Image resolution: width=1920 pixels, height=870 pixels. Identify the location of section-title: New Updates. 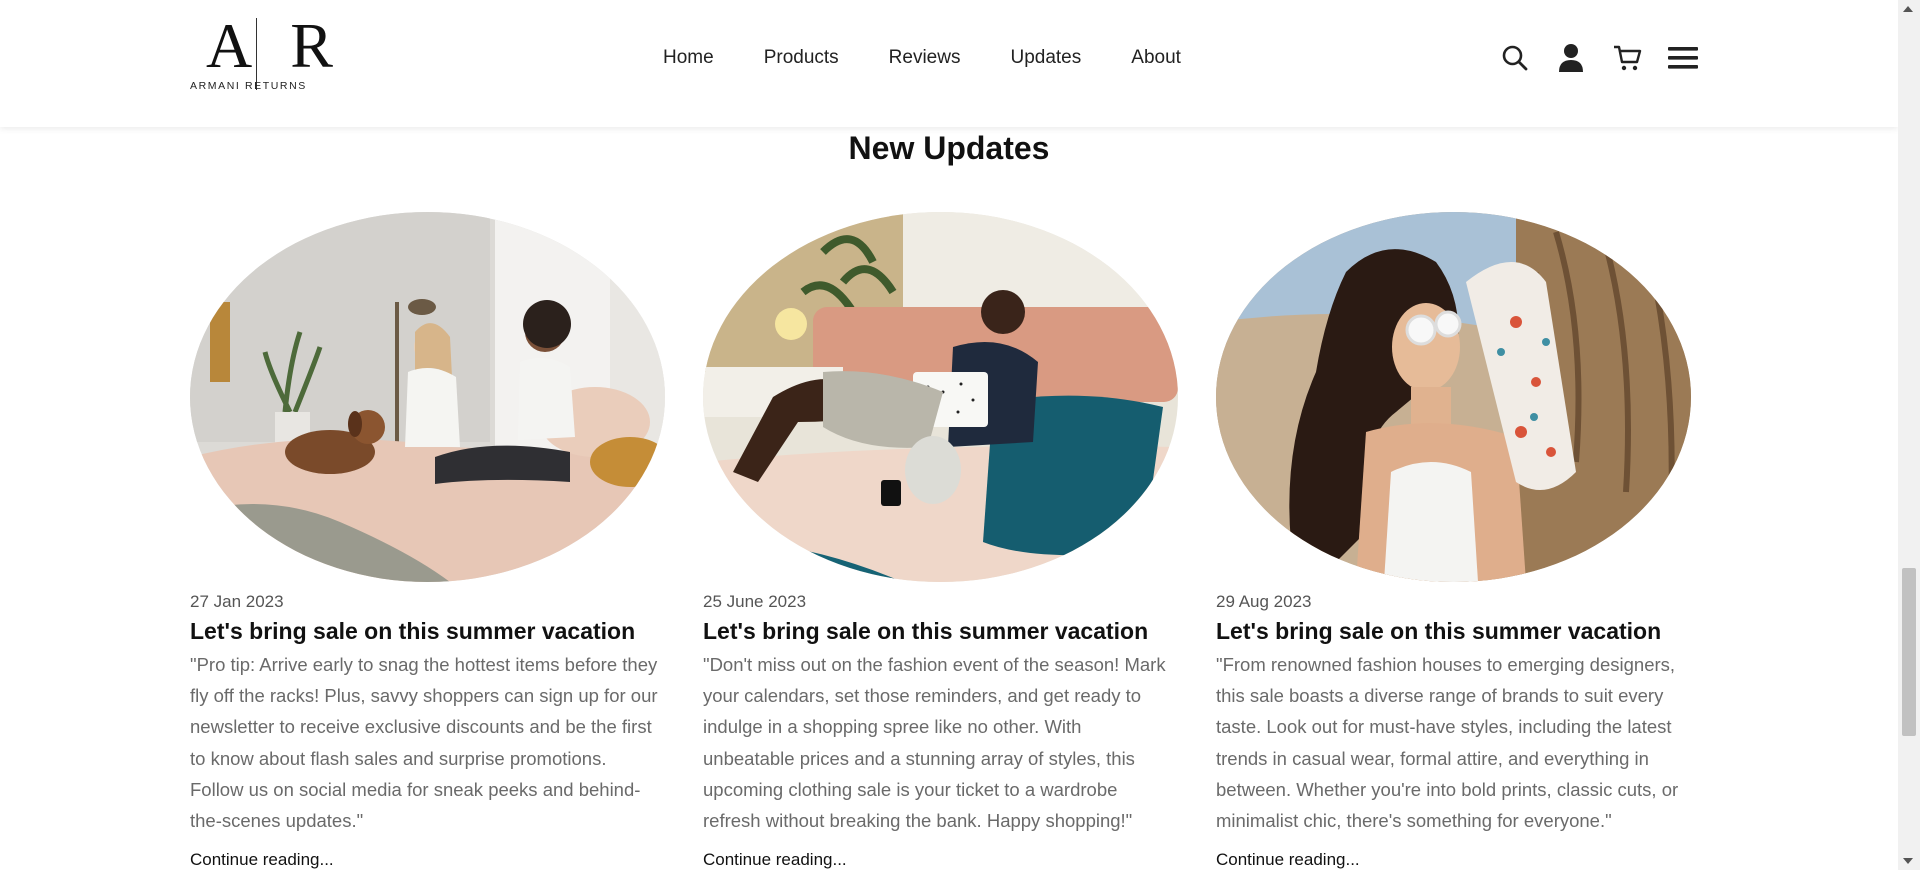
(949, 148).